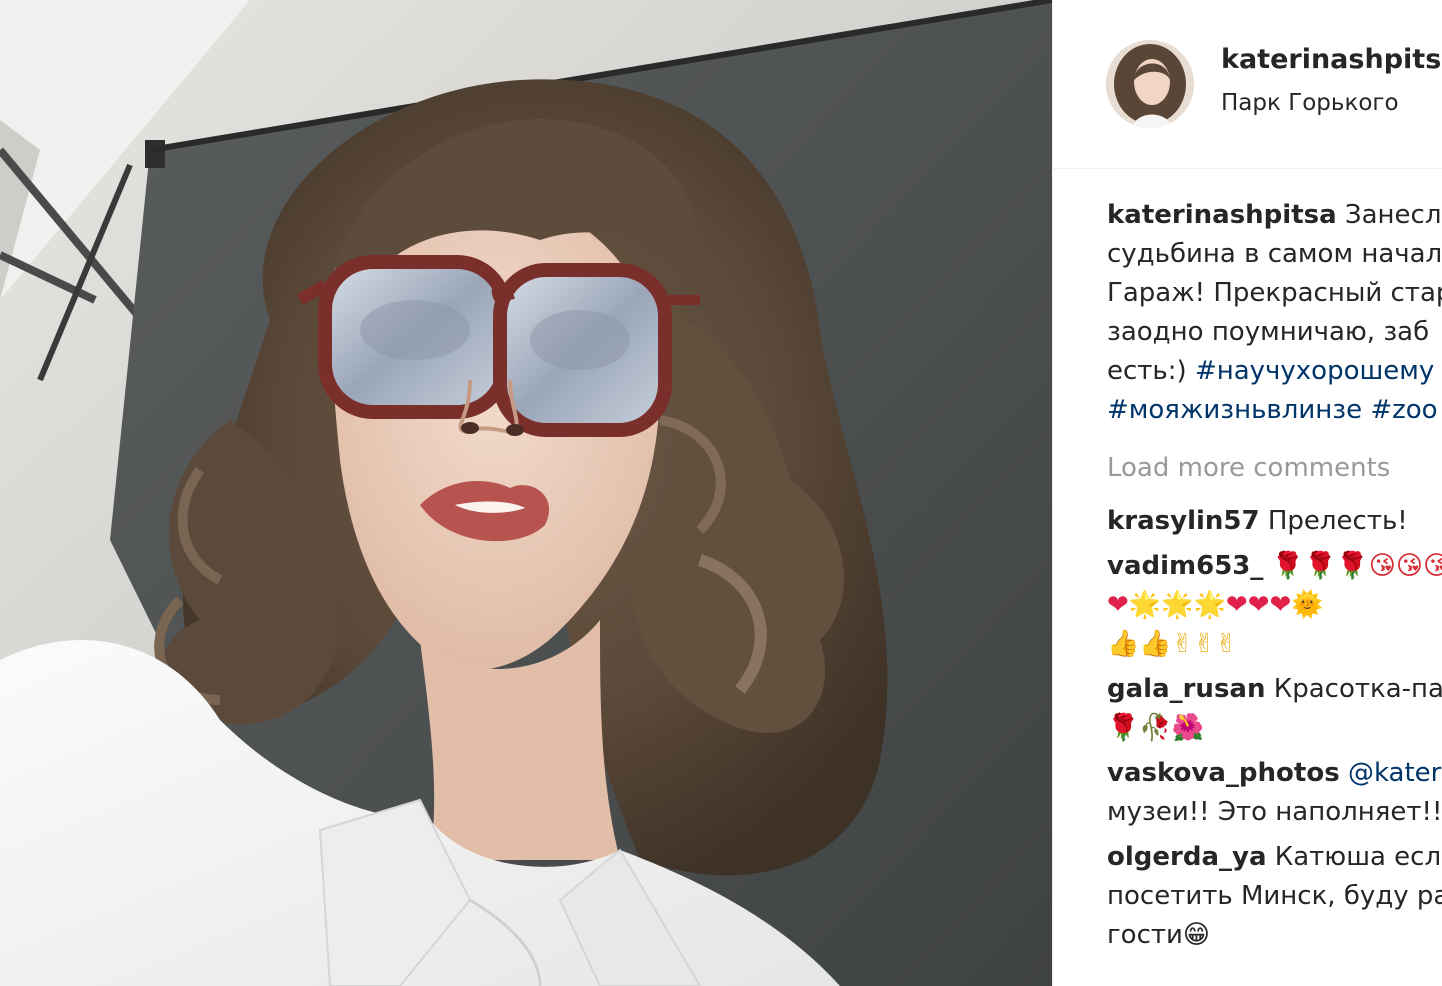 The width and height of the screenshot is (1442, 986). What do you see at coordinates (1223, 773) in the screenshot?
I see `comment-username-link: vaskova_photos` at bounding box center [1223, 773].